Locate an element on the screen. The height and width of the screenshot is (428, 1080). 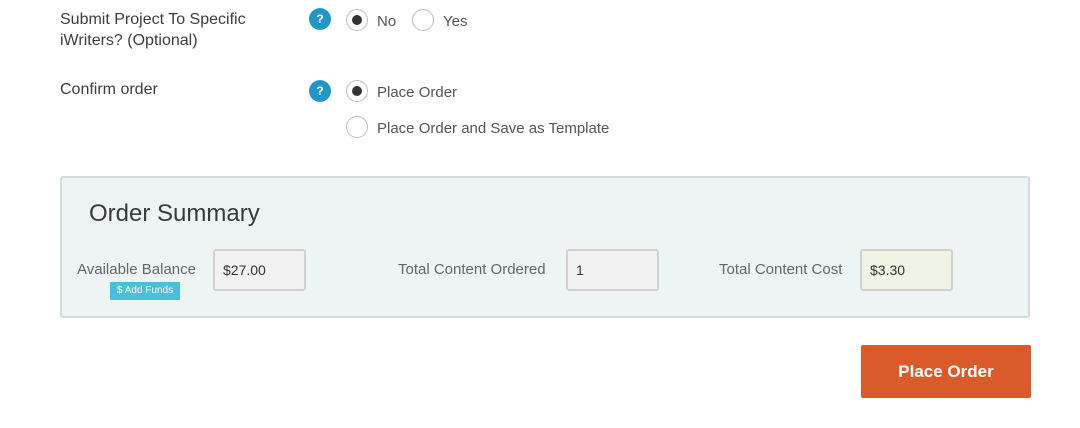
available-balance-field: $27.00 is located at coordinates (259, 270).